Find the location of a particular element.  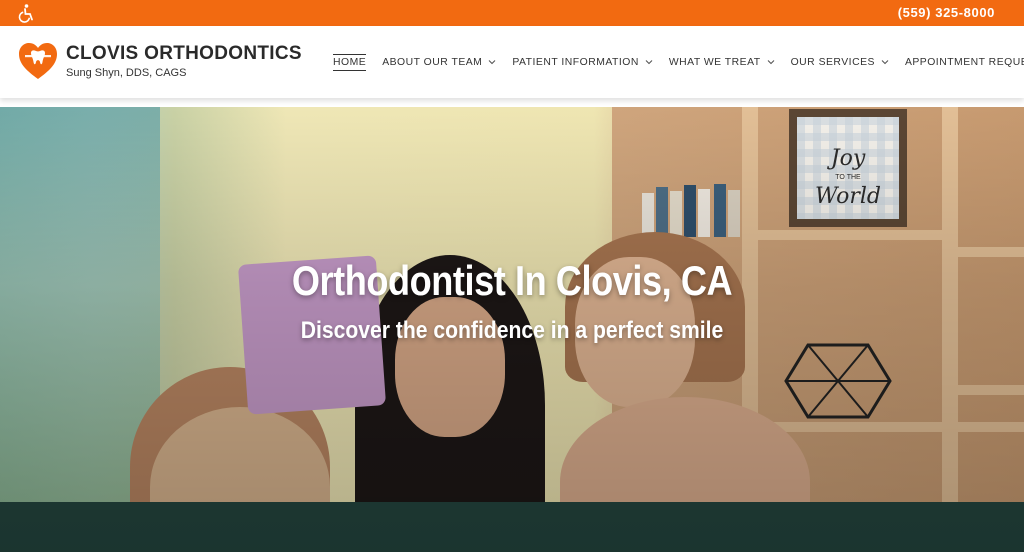

nav-item-our-services: OUR SERVICES is located at coordinates (840, 62).